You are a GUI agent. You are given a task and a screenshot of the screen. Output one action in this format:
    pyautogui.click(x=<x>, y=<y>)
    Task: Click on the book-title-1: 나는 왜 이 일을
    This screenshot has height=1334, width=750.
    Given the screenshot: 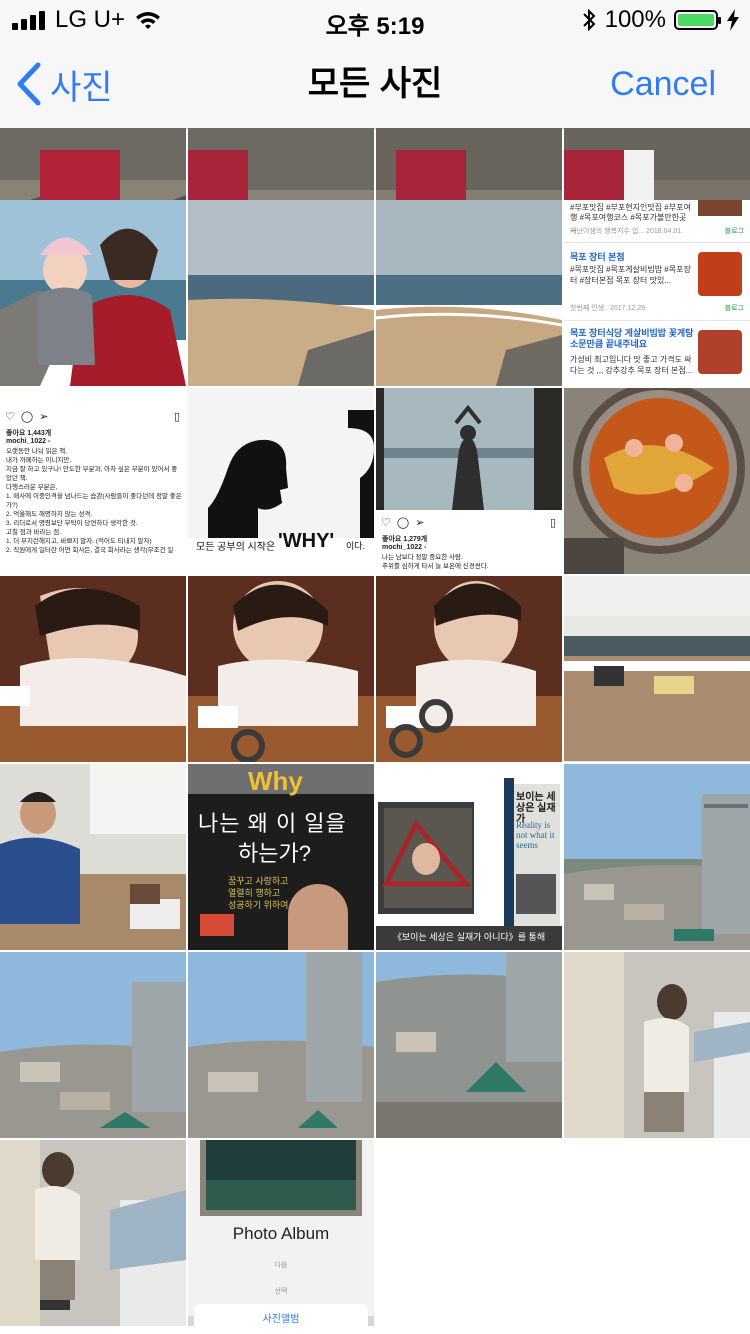 What is the action you would take?
    pyautogui.click(x=272, y=823)
    